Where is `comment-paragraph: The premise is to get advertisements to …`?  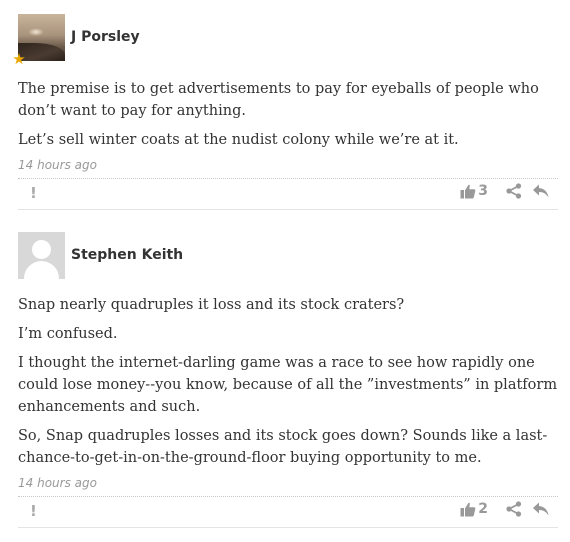 comment-paragraph: The premise is to get advertisements to … is located at coordinates (278, 100).